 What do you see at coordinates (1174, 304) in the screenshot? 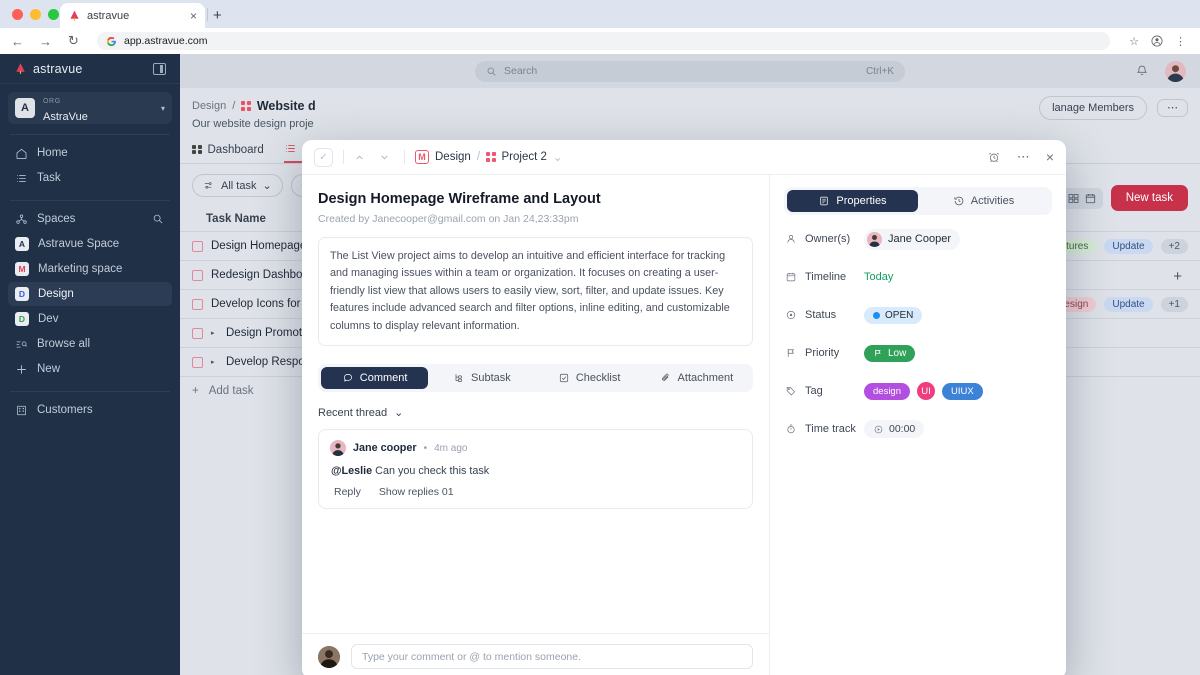
I see `task-tag-overflow: +1` at bounding box center [1174, 304].